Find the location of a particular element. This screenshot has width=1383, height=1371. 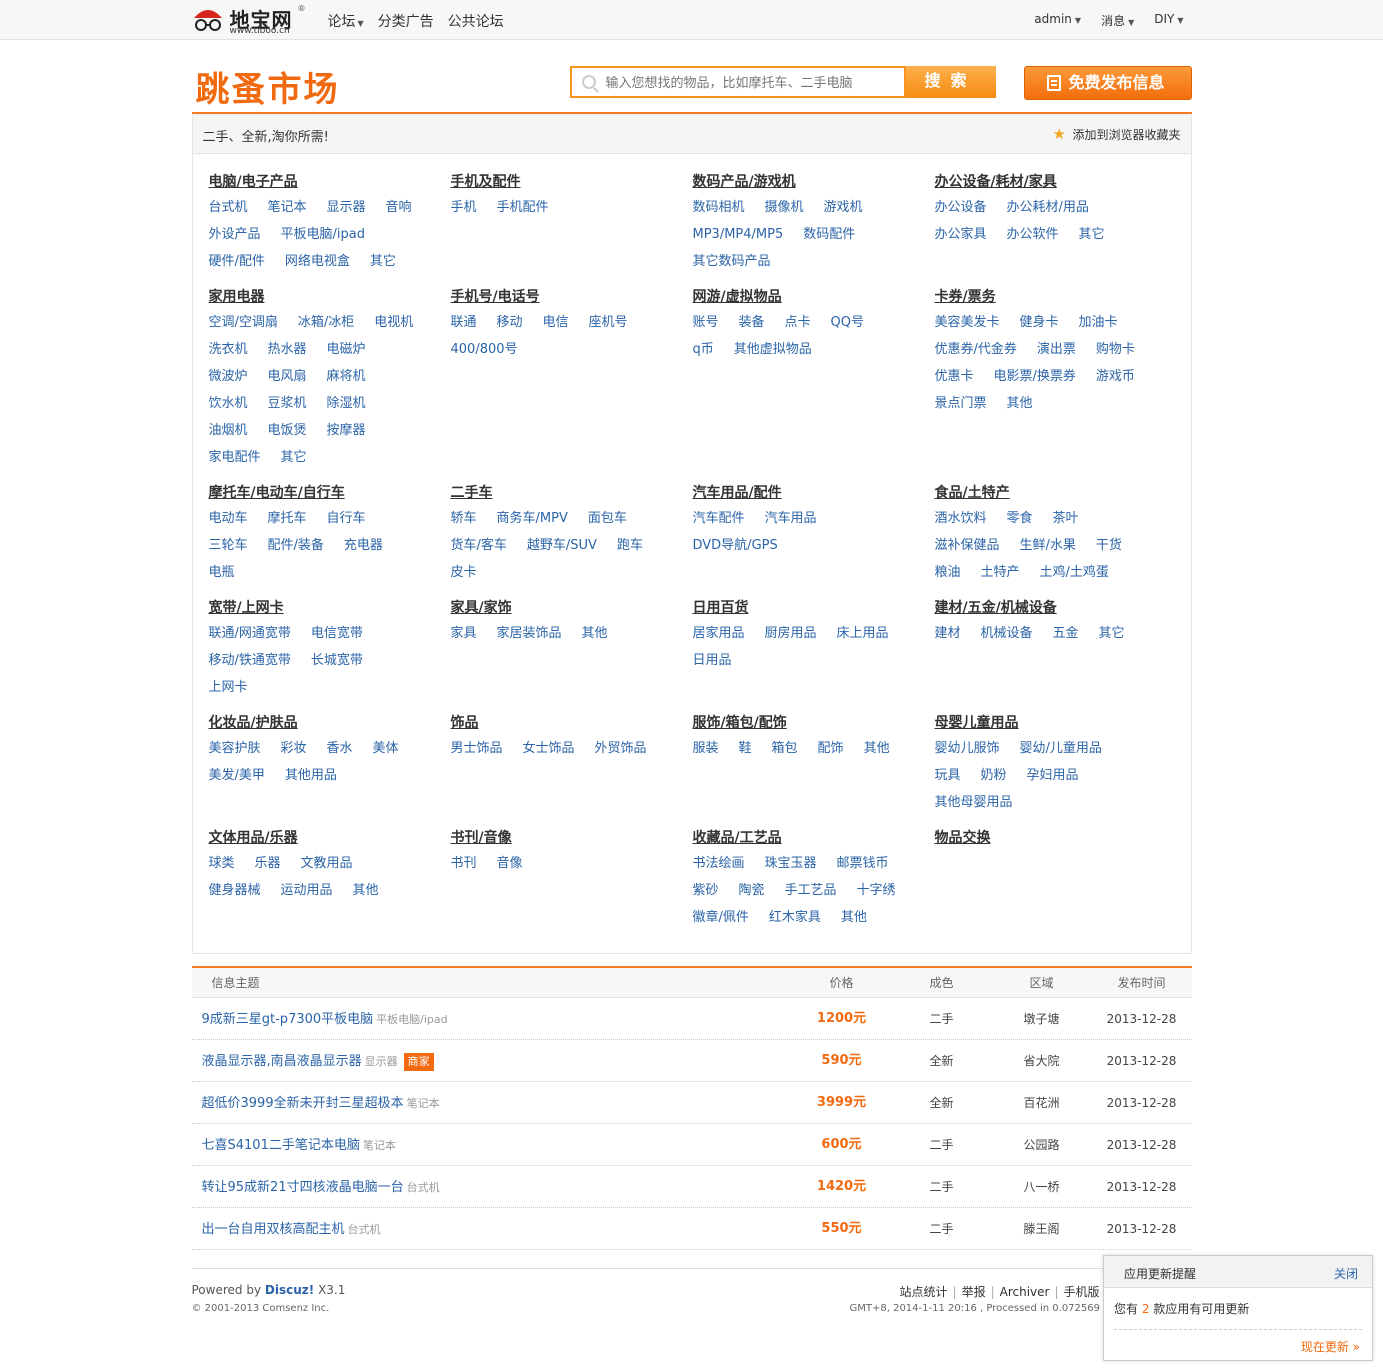

category-link: 酒水饮料 is located at coordinates (961, 518).